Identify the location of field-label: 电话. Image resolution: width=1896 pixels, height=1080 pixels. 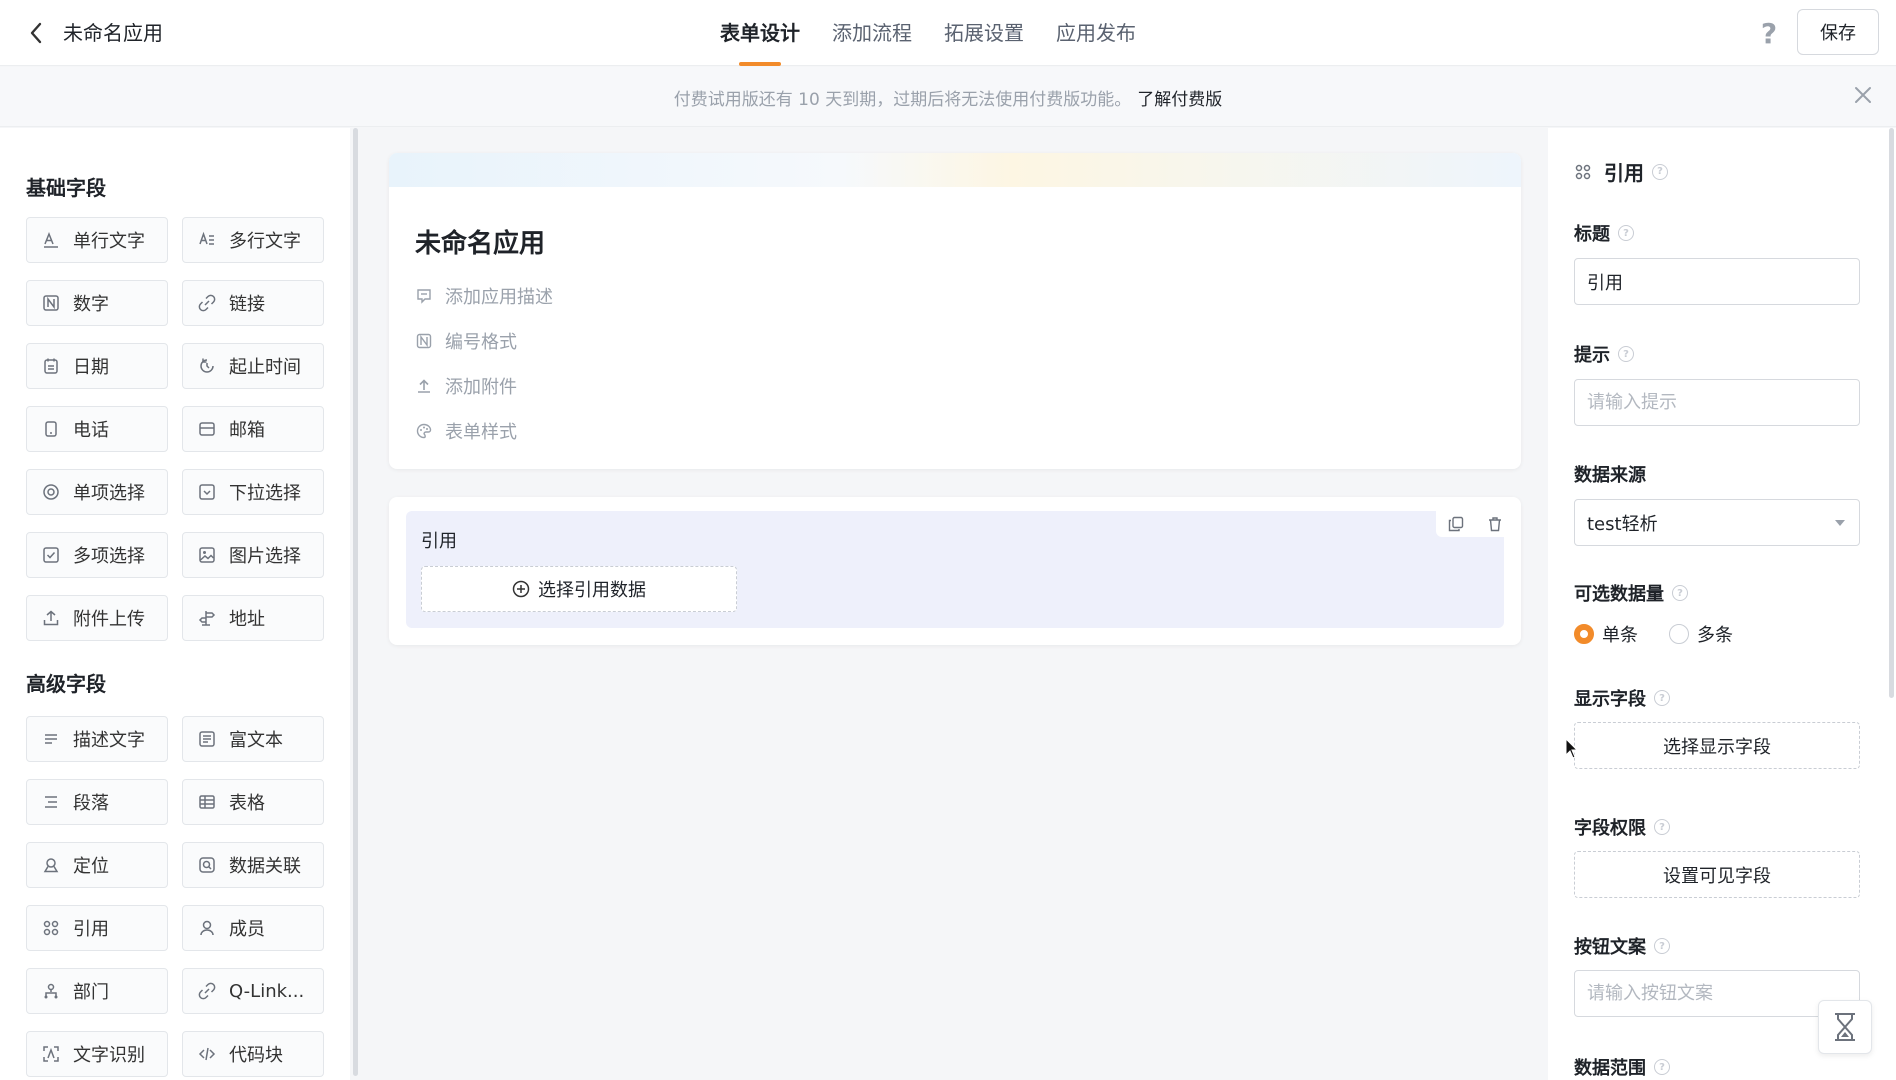
(91, 430).